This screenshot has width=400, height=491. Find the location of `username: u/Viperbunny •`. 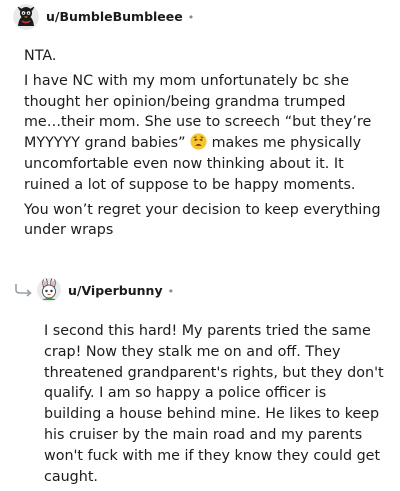

username: u/Viperbunny • is located at coordinates (121, 290).